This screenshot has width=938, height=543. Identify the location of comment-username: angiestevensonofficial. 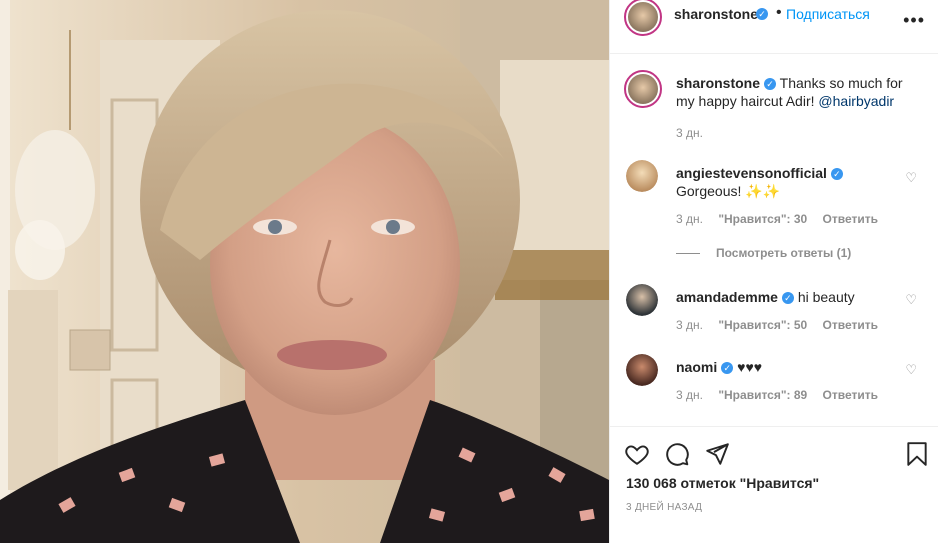
(751, 173).